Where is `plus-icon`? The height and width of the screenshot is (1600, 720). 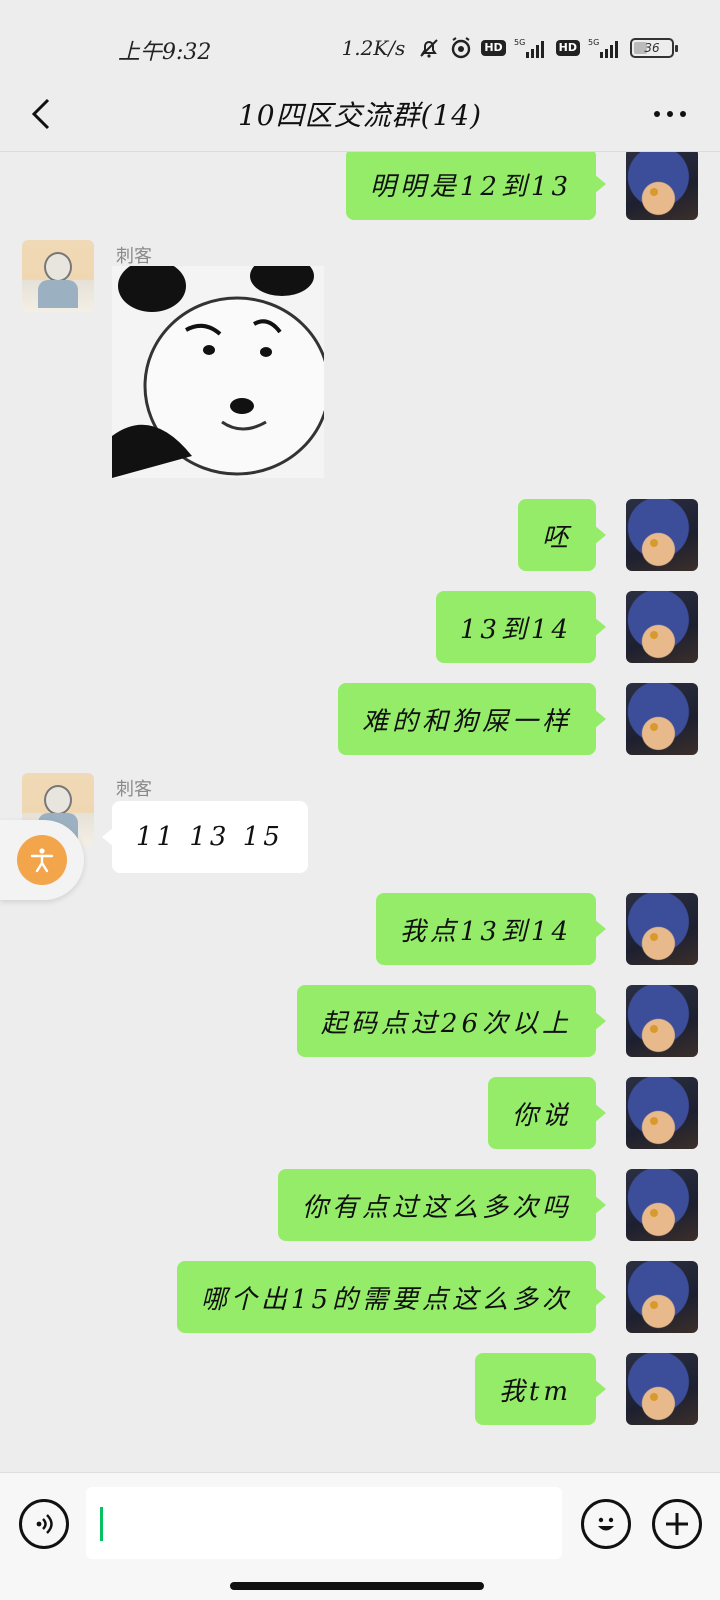 plus-icon is located at coordinates (677, 1524).